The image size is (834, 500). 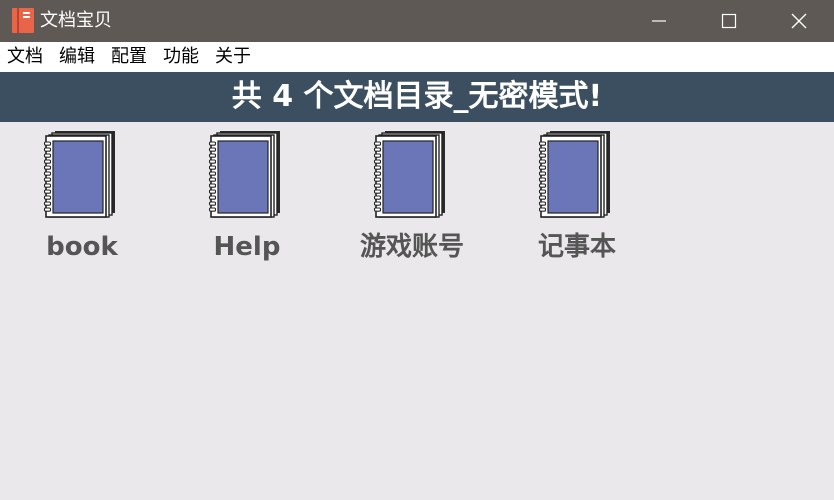 I want to click on directory-item-notepad: 记事本, so click(x=577, y=198).